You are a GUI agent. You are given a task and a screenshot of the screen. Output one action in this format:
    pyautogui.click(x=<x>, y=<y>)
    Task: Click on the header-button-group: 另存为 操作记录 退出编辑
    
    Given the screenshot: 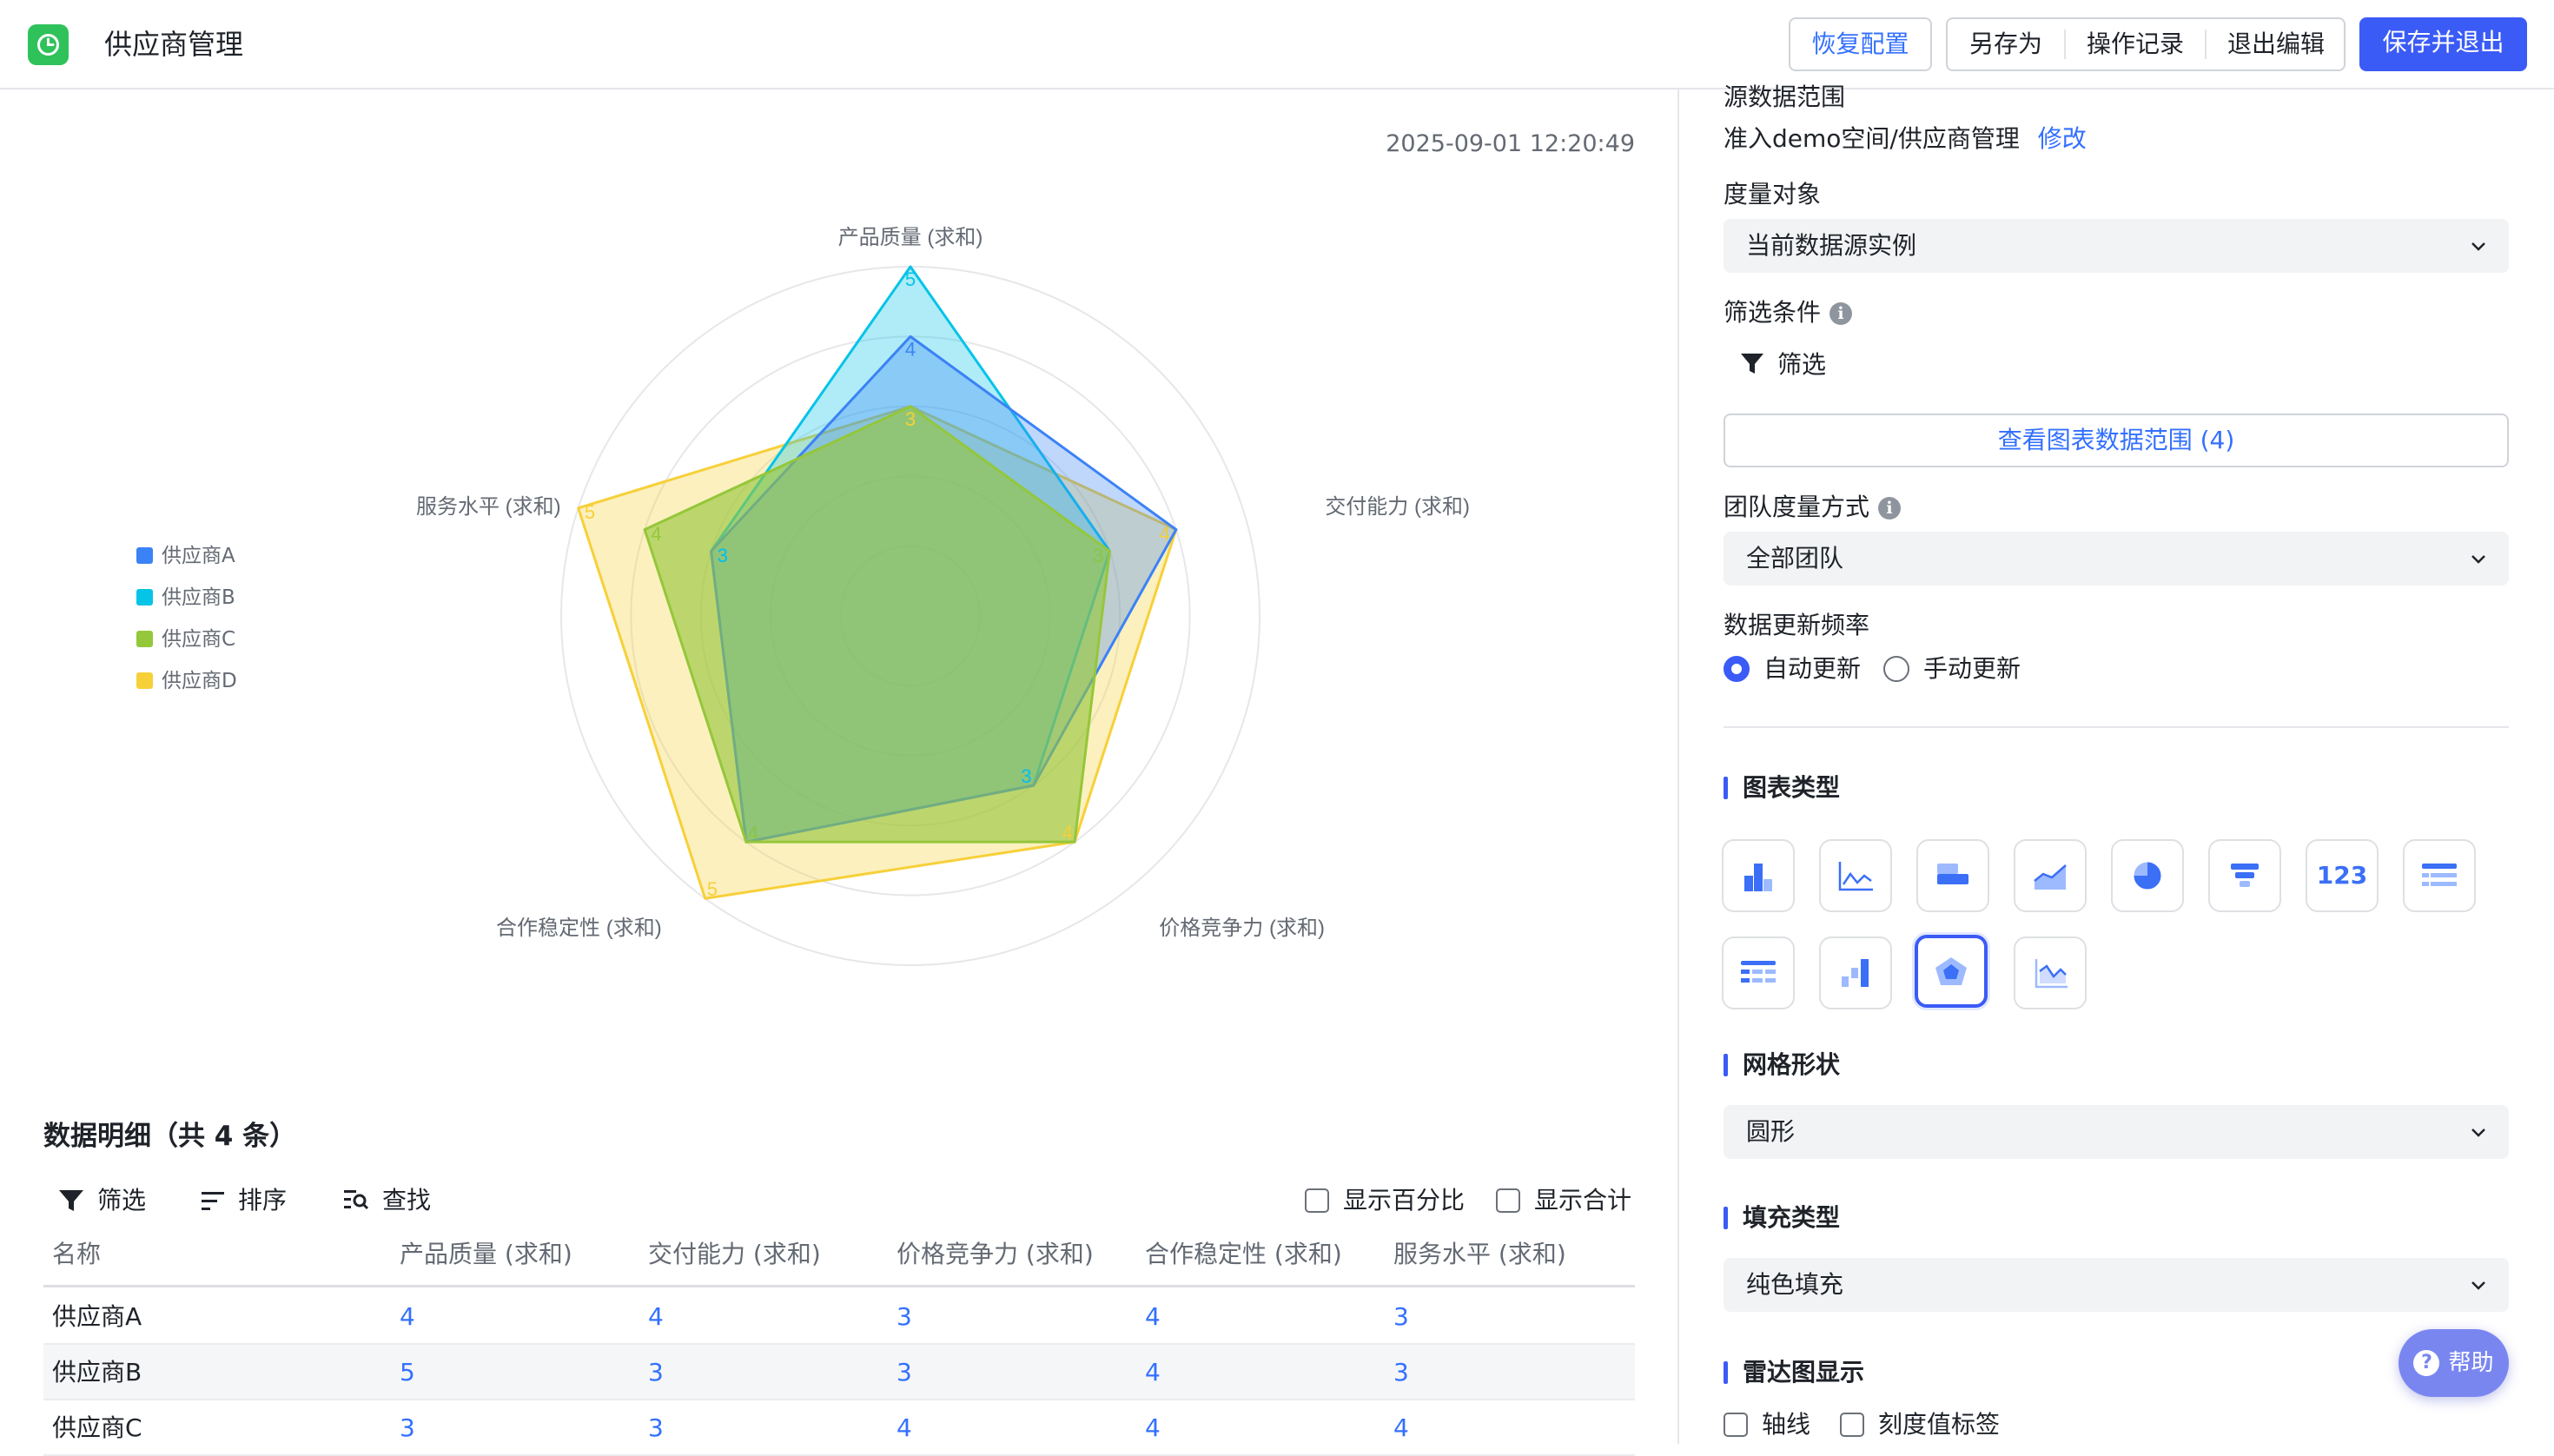 What is the action you would take?
    pyautogui.click(x=2146, y=44)
    